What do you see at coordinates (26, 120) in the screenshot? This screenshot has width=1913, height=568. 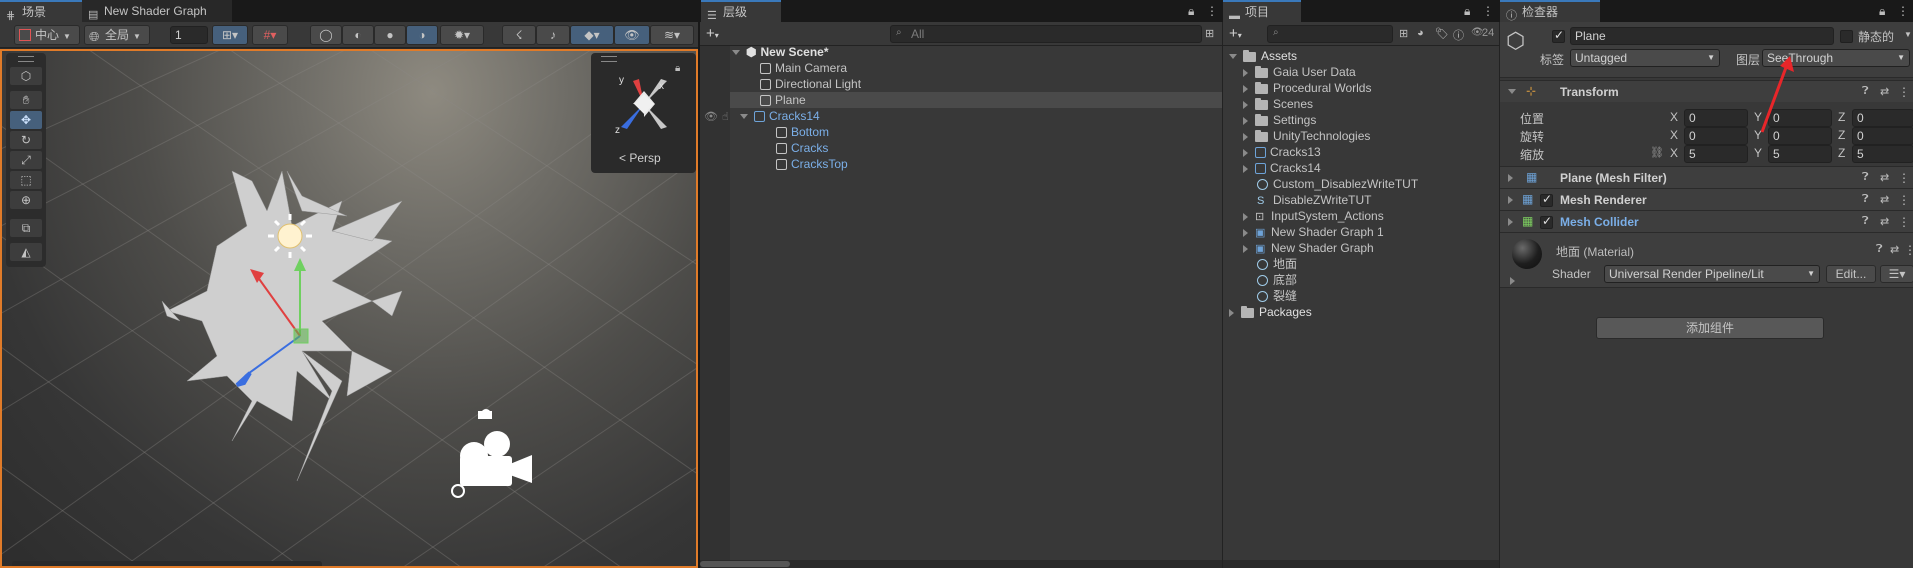 I see `move-tool-button: ✥` at bounding box center [26, 120].